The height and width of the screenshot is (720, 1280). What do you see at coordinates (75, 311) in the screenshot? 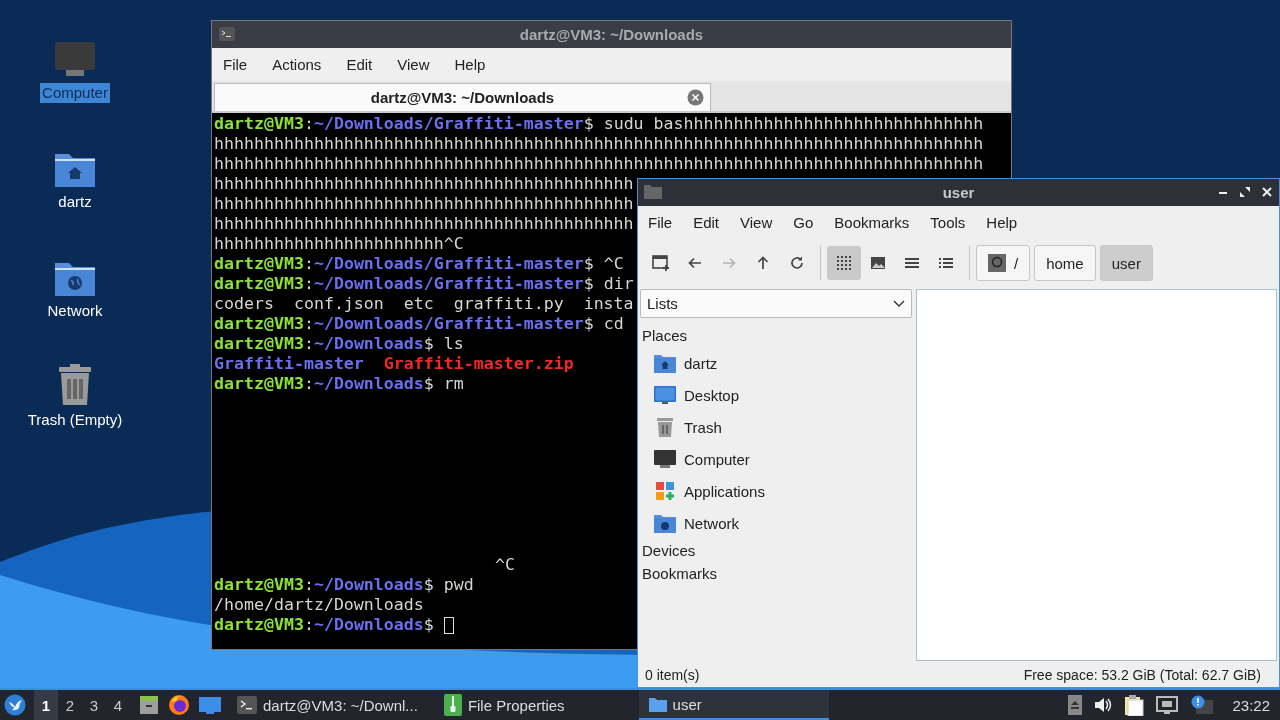
I see `desktop-icon-label: Network` at bounding box center [75, 311].